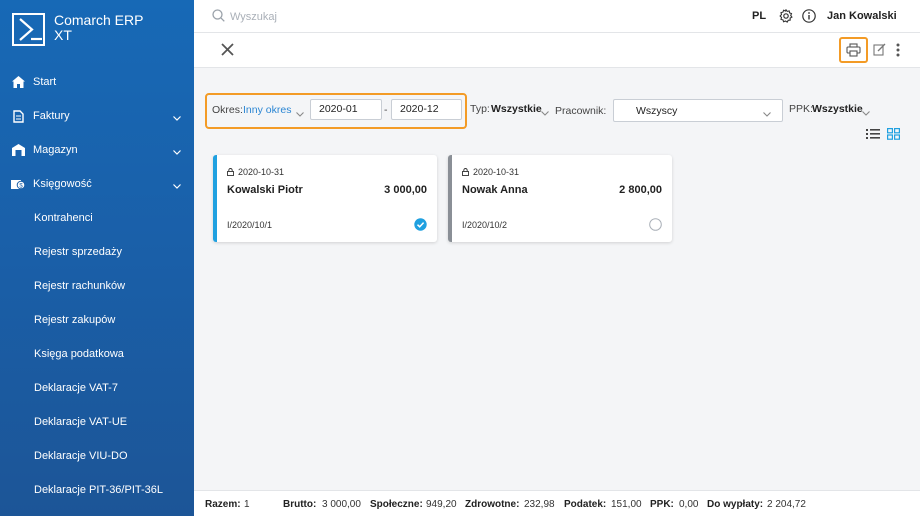 The width and height of the screenshot is (920, 516). What do you see at coordinates (420, 226) in the screenshot?
I see `checked-icon` at bounding box center [420, 226].